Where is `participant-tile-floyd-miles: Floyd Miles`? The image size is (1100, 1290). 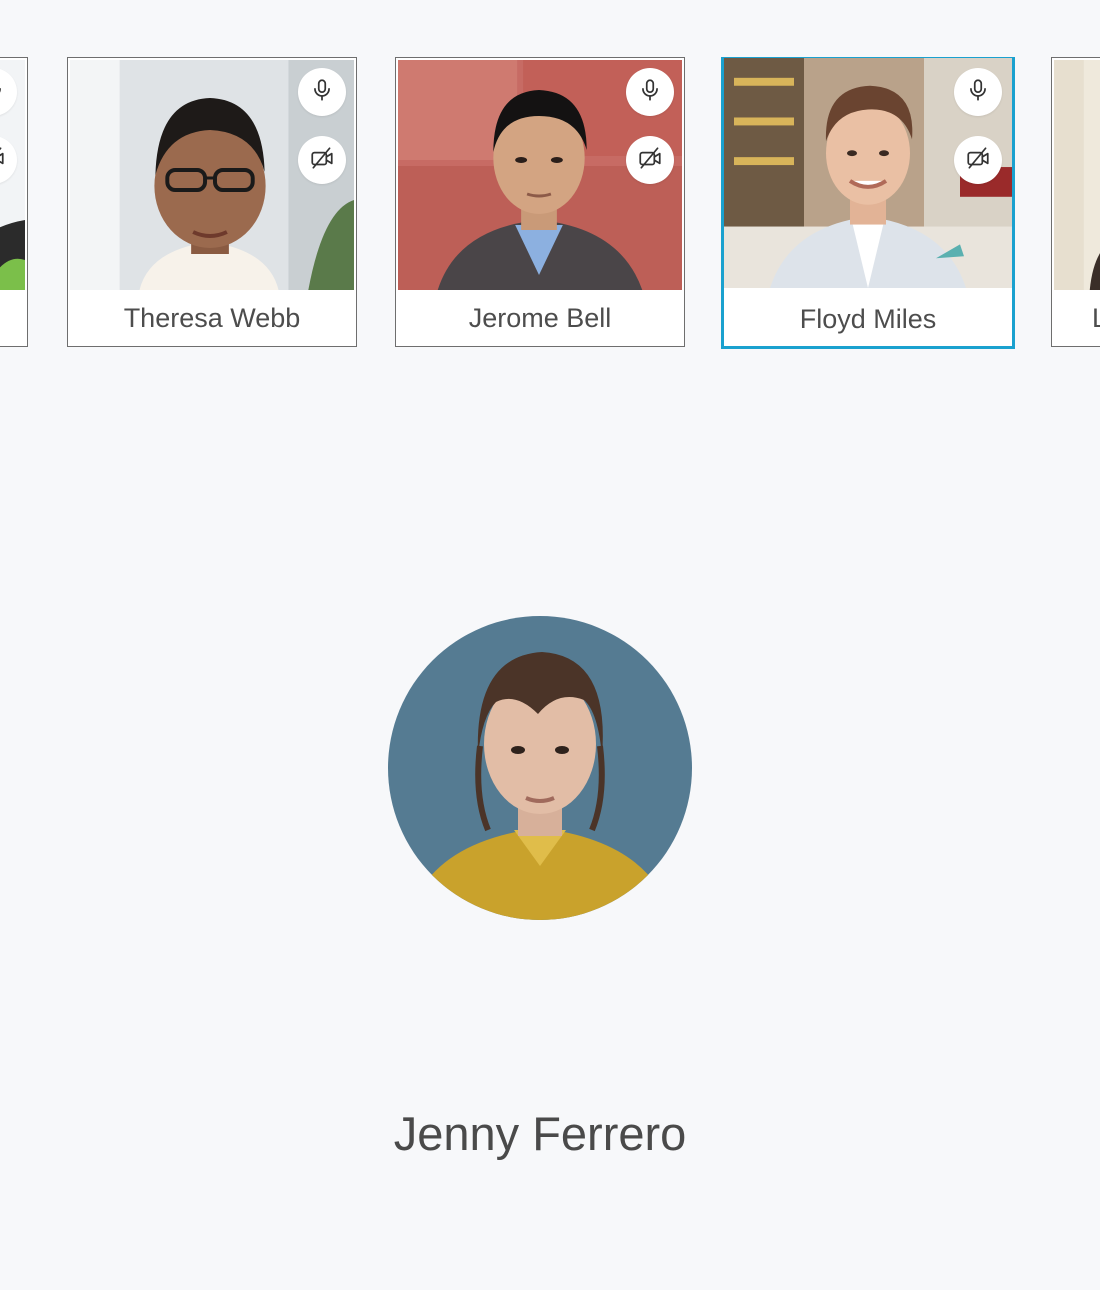 participant-tile-floyd-miles: Floyd Miles is located at coordinates (868, 203).